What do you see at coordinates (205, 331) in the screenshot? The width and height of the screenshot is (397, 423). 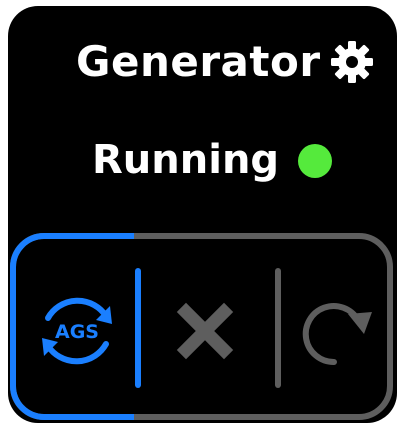 I see `stop-x-icon` at bounding box center [205, 331].